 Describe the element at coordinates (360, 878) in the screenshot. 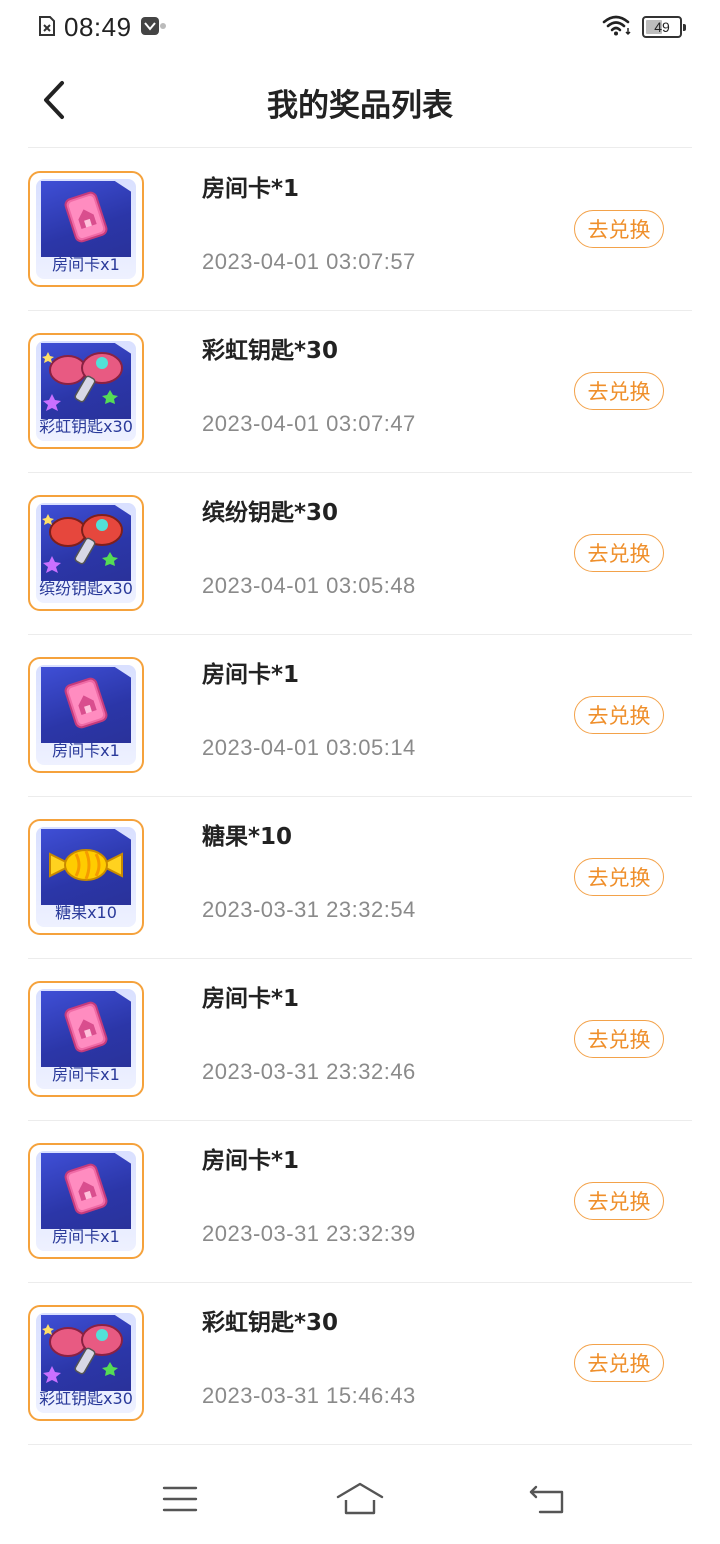

I see `prize-row: 糖果x10 糖果*10 2023-03-31 23:32:54 去兑换` at that location.